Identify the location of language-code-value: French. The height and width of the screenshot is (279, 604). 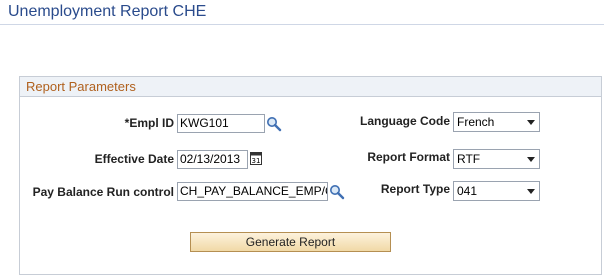
(476, 122).